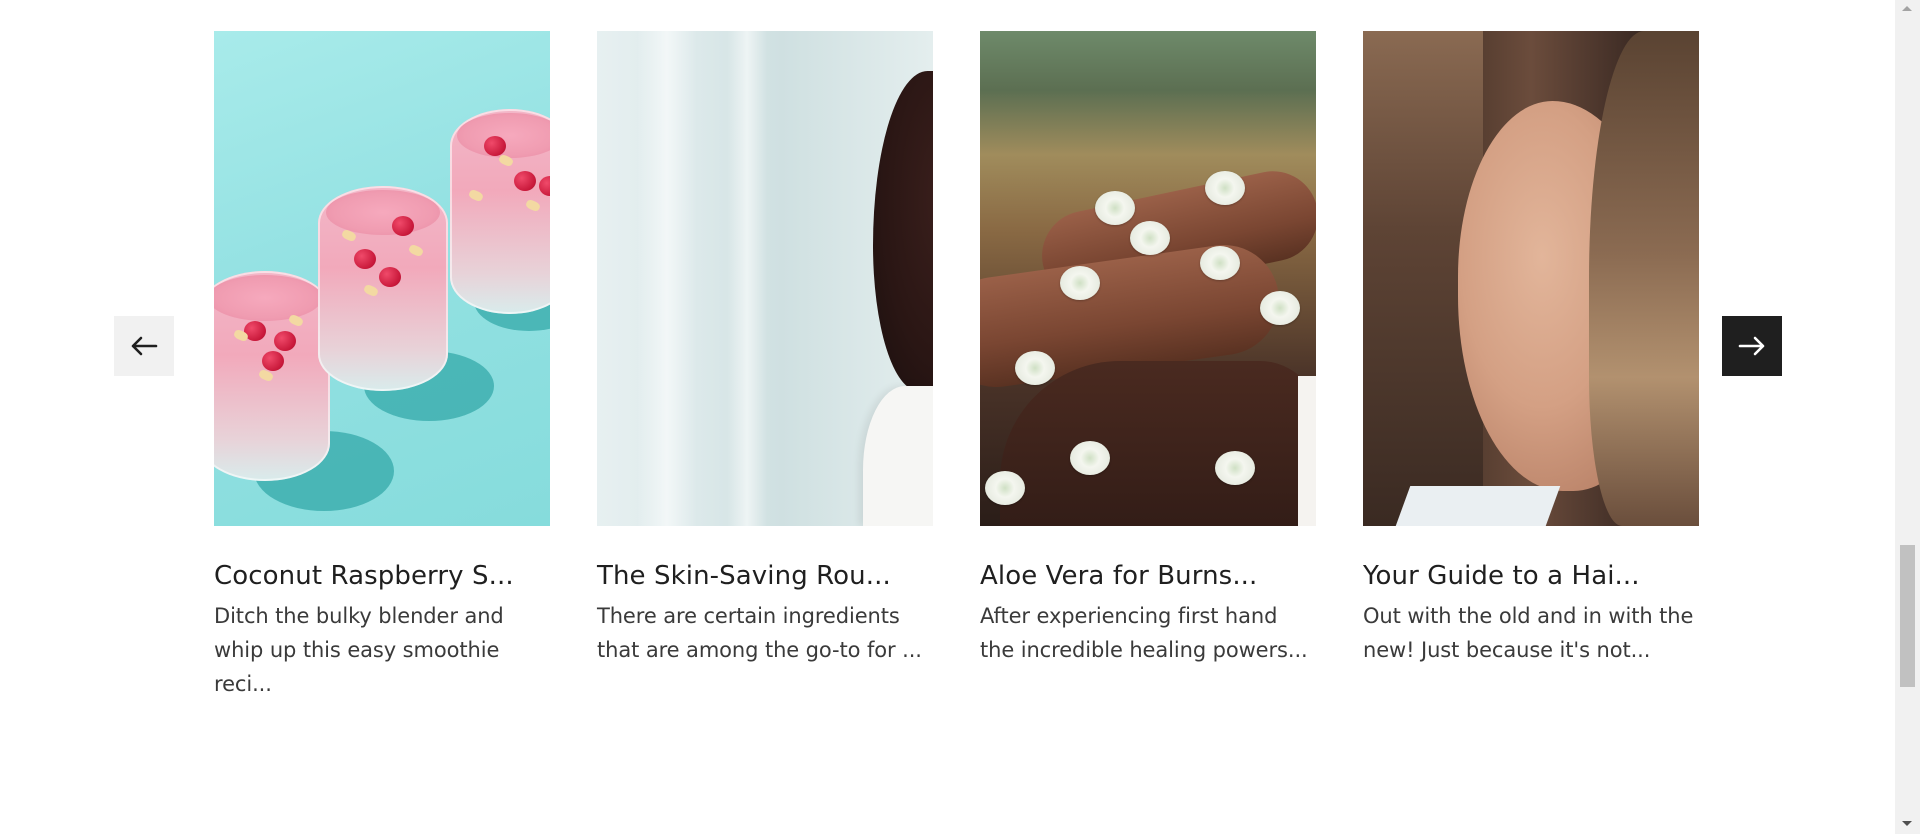  I want to click on page-scrollbar, so click(1907, 417).